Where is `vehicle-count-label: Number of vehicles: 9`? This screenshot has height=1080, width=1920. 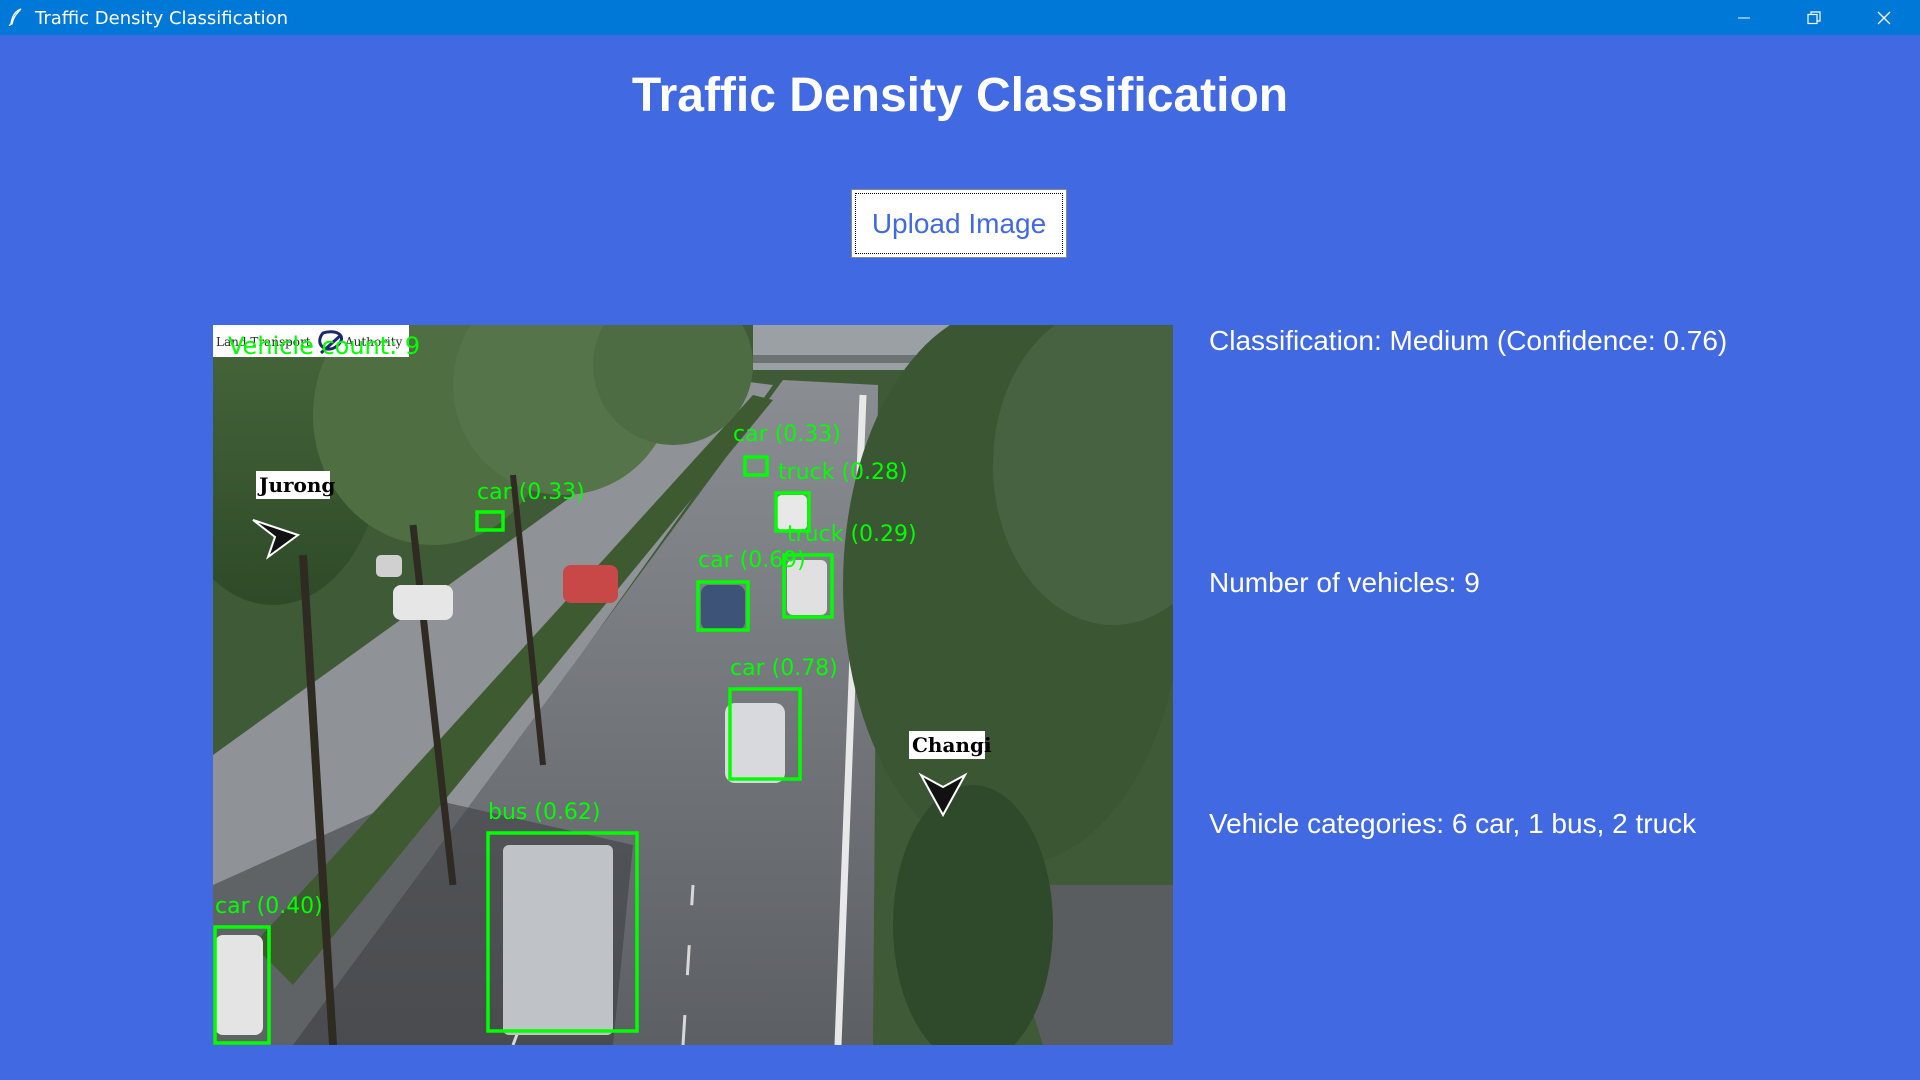
vehicle-count-label: Number of vehicles: 9 is located at coordinates (1344, 582).